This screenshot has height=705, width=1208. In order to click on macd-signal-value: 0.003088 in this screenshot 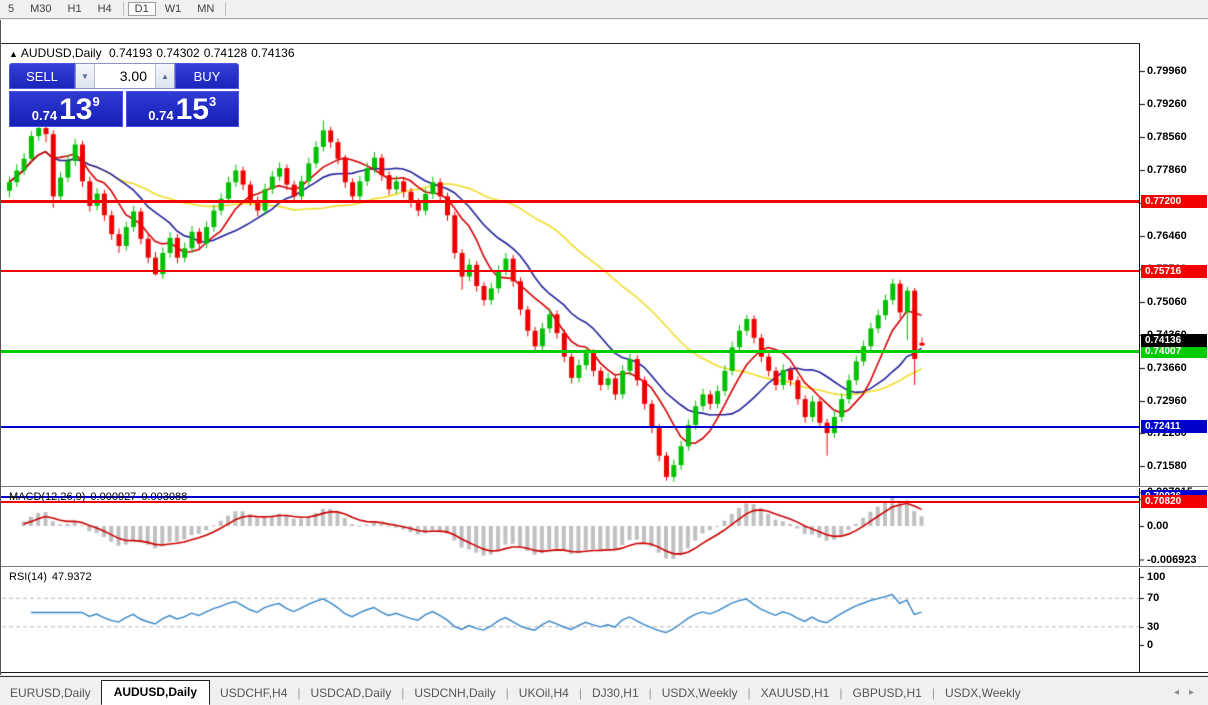, I will do `click(164, 497)`.